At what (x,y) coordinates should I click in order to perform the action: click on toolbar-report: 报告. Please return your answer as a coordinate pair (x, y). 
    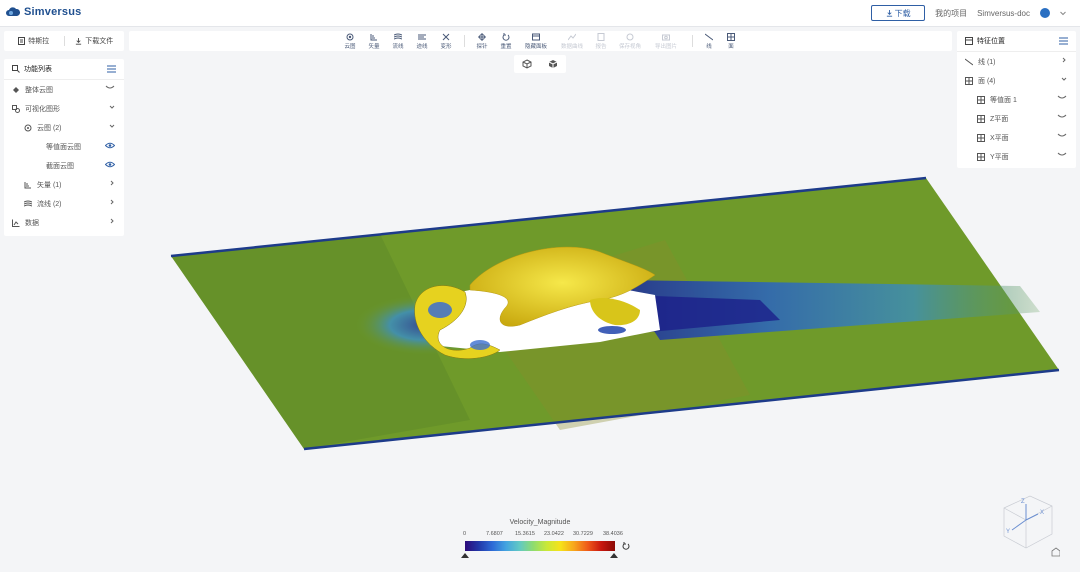
    Looking at the image, I should click on (601, 41).